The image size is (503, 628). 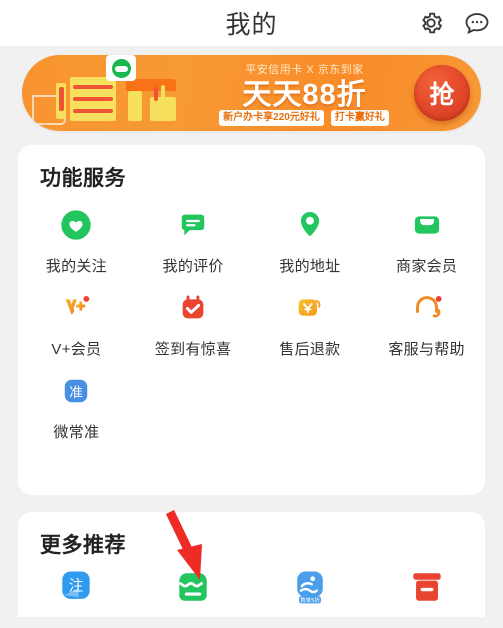 I want to click on banner-illustration, so click(x=108, y=93).